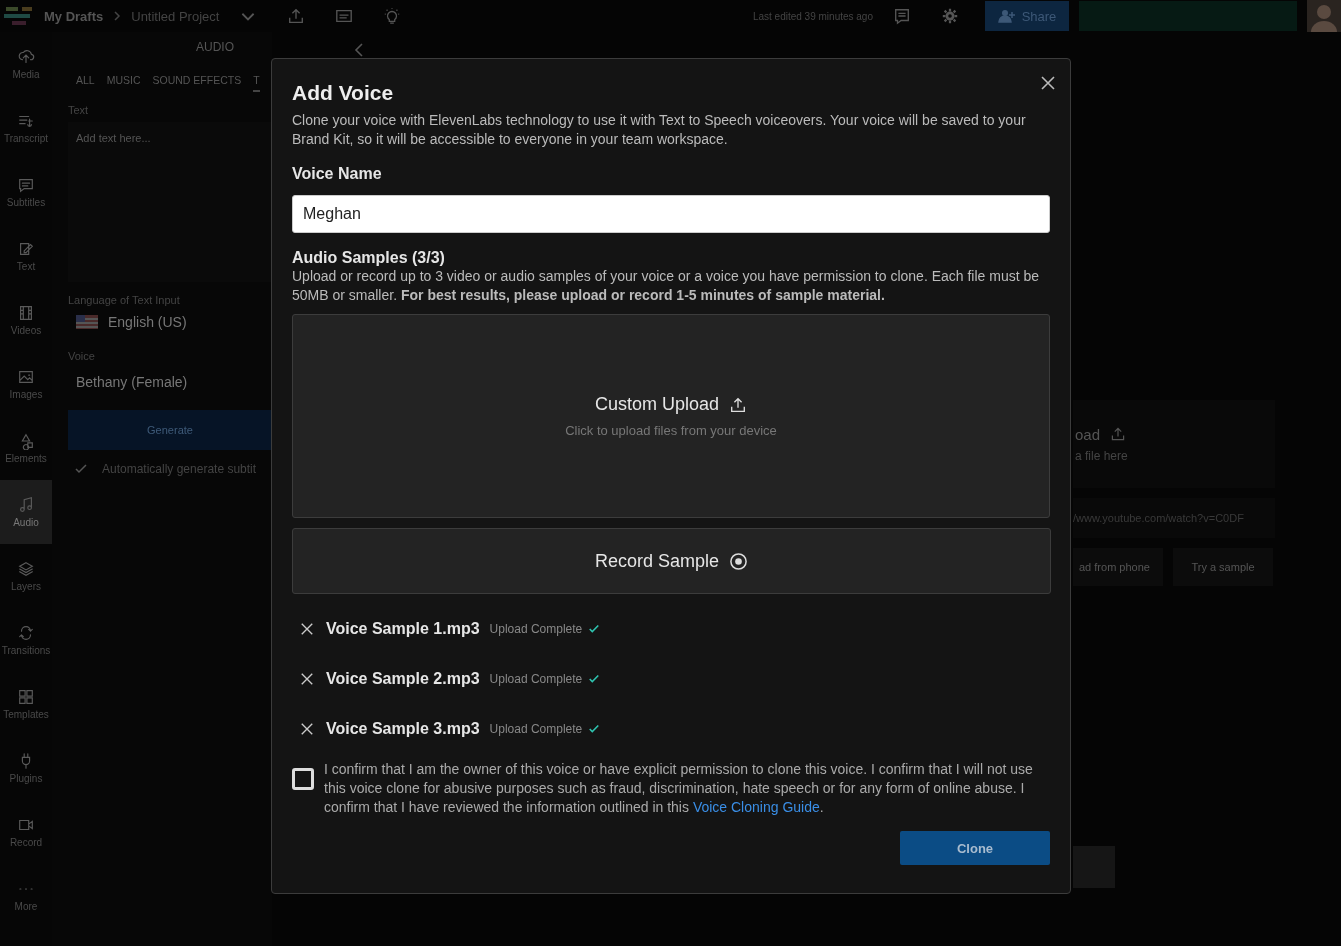 The width and height of the screenshot is (1341, 946). I want to click on dialog-title: Add Voice, so click(343, 93).